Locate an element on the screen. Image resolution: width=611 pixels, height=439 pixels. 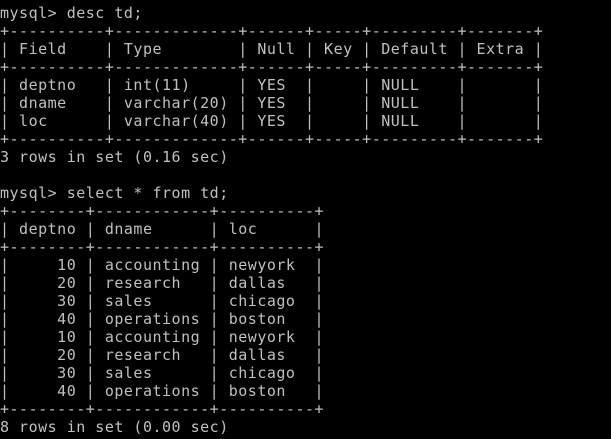
desc-result-summary: 3 rows in set (0.16 sec) is located at coordinates (114, 157).